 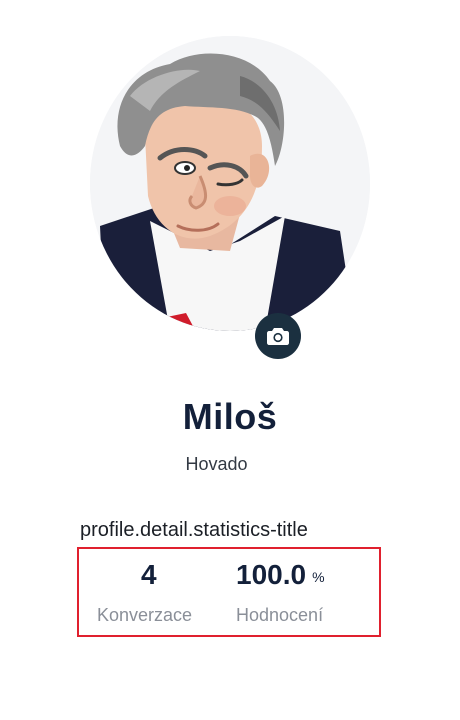 What do you see at coordinates (145, 615) in the screenshot?
I see `stat-conversations-label: Konverzace` at bounding box center [145, 615].